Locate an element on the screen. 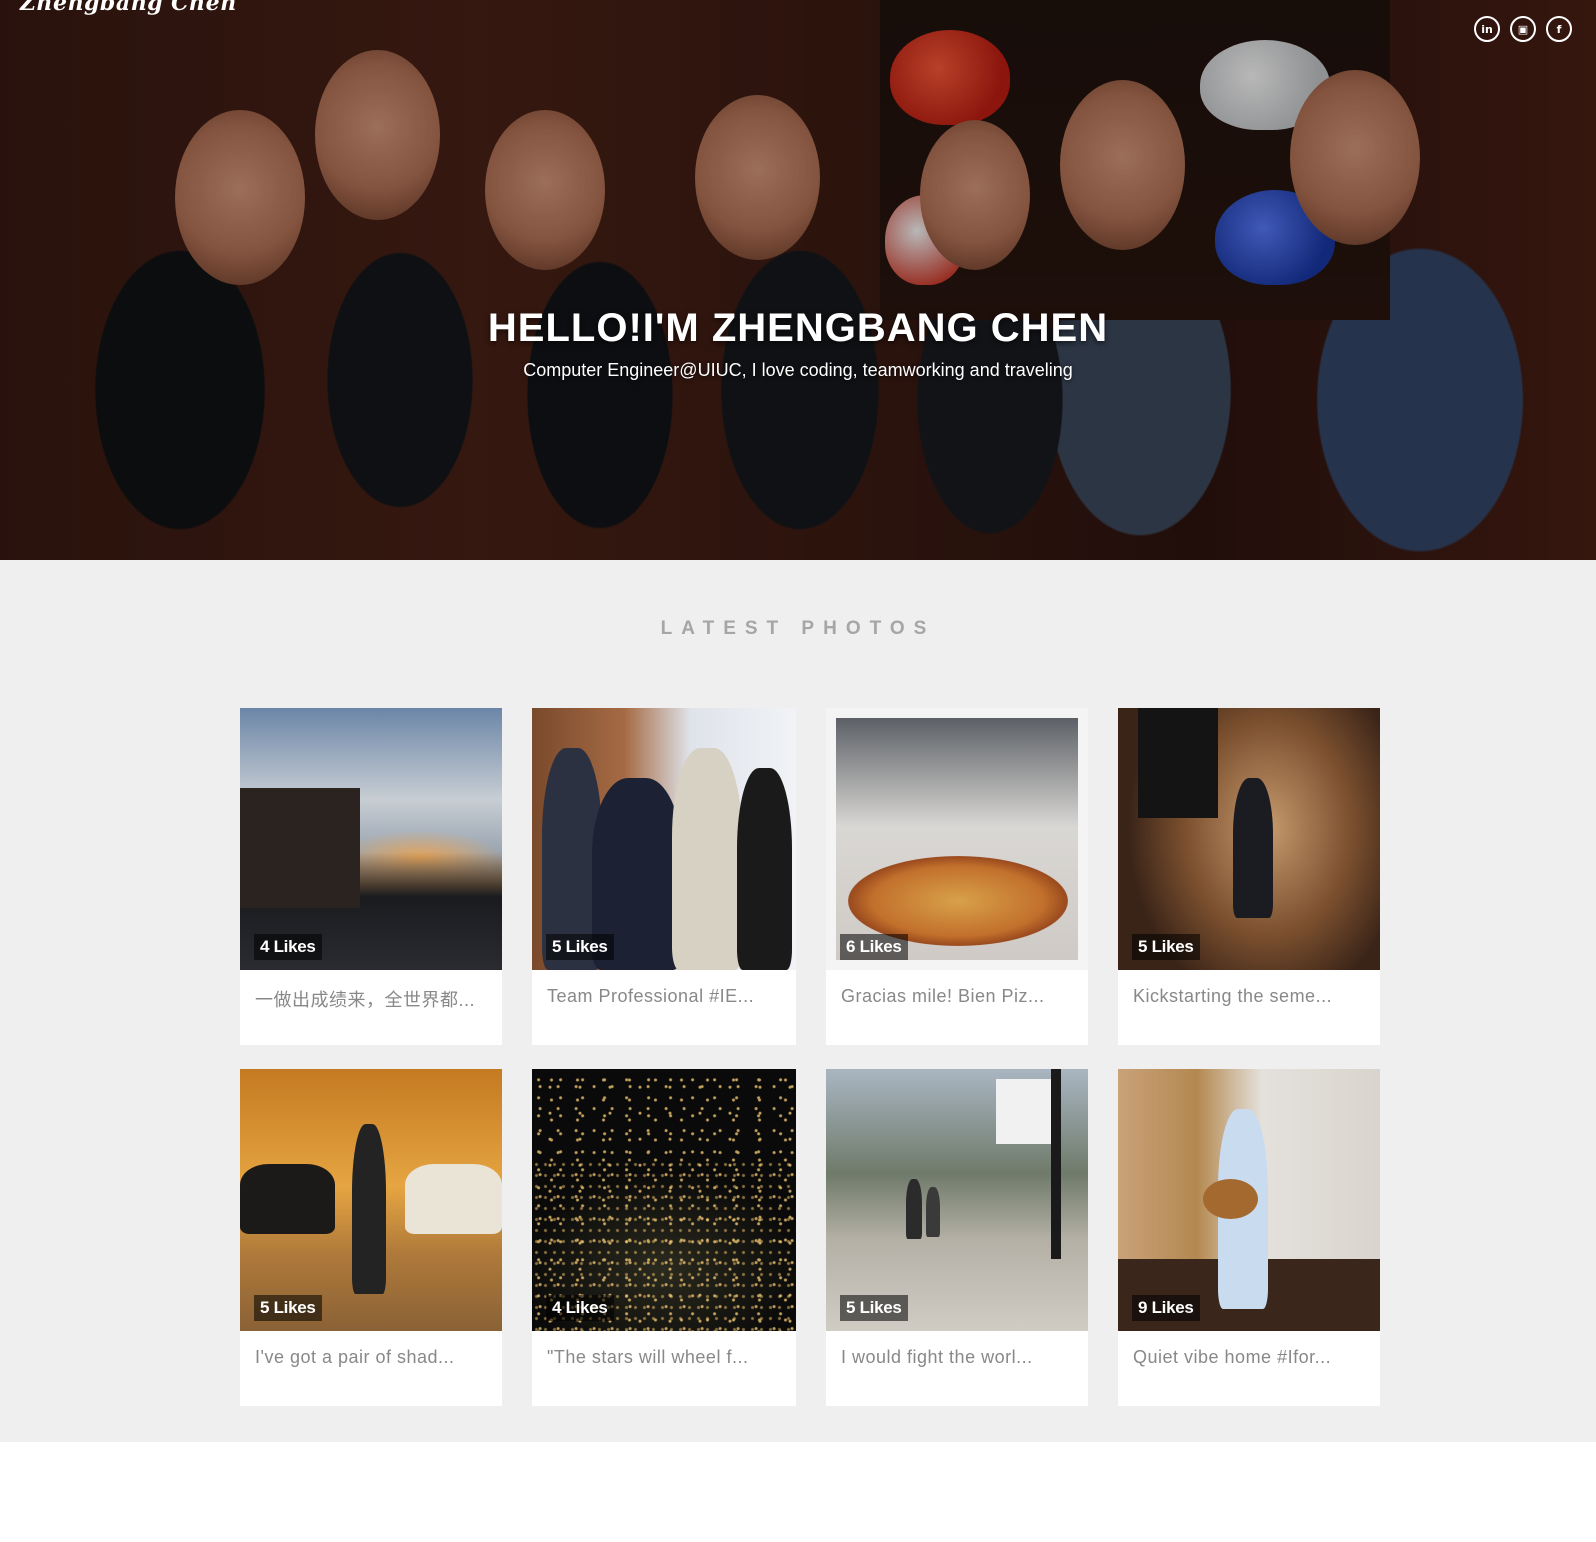 Image resolution: width=1596 pixels, height=1542 pixels. hero-title: HELLO!I'M ZHENGBANG CHEN is located at coordinates (798, 328).